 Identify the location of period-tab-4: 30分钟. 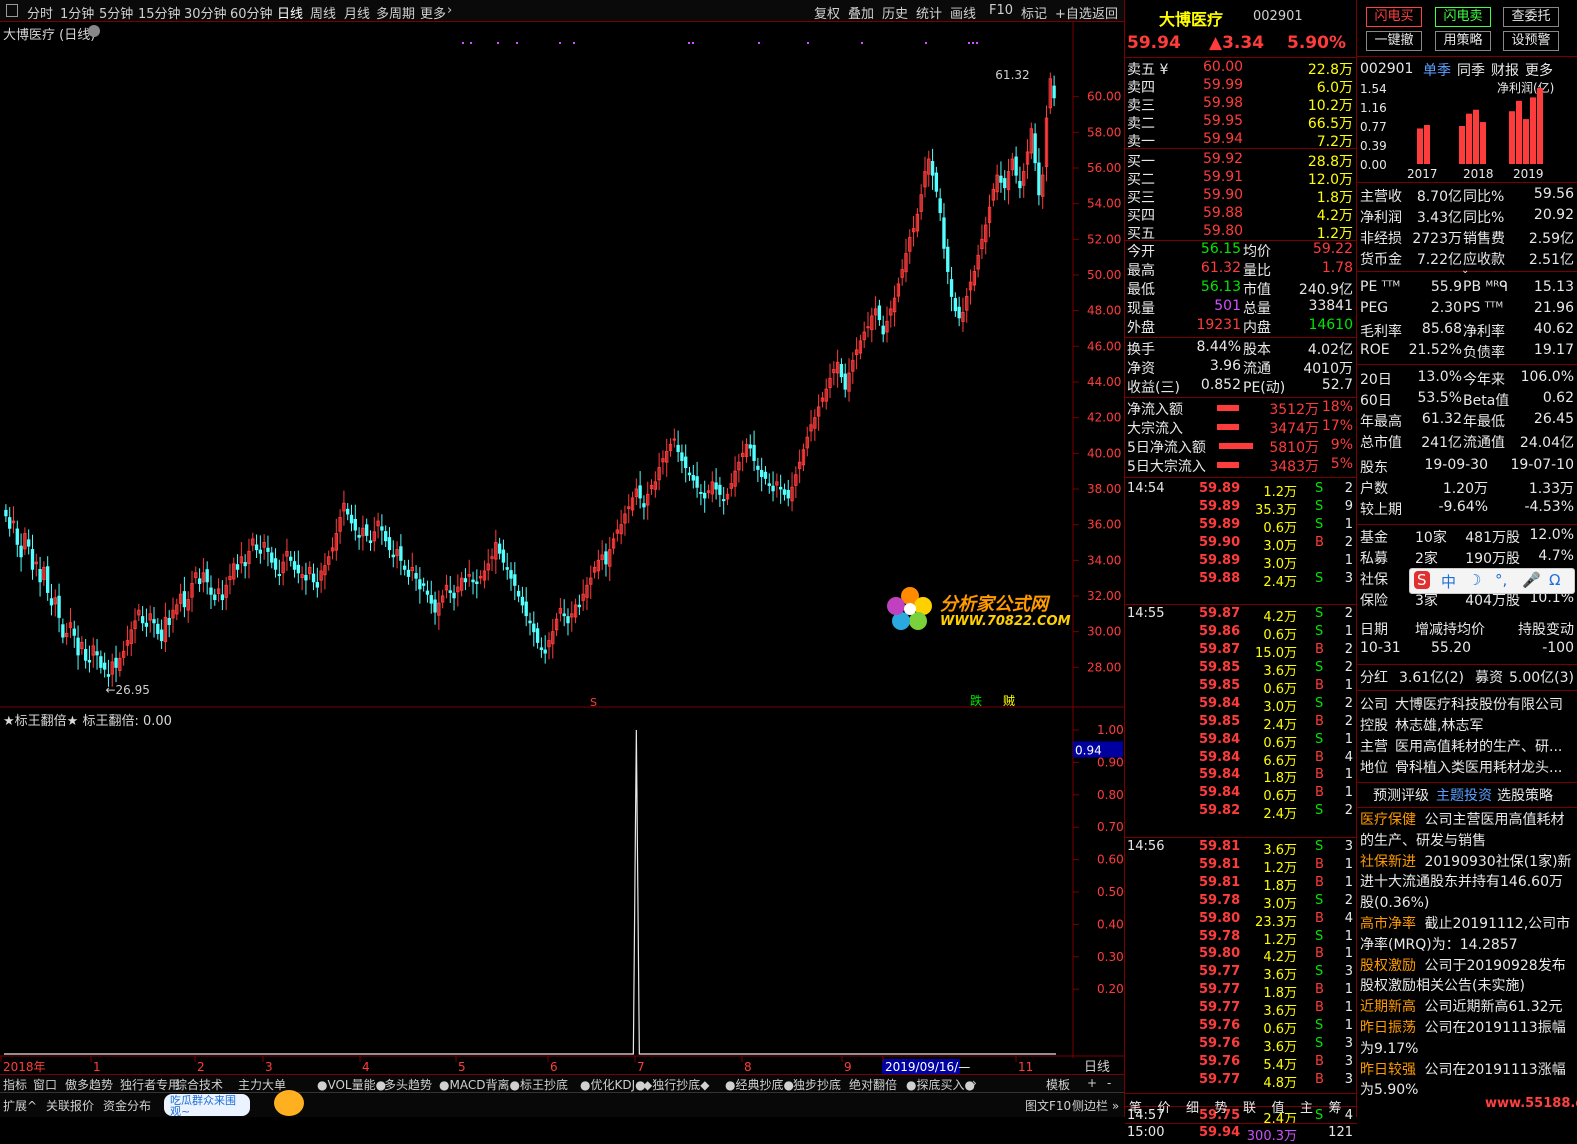
(205, 12).